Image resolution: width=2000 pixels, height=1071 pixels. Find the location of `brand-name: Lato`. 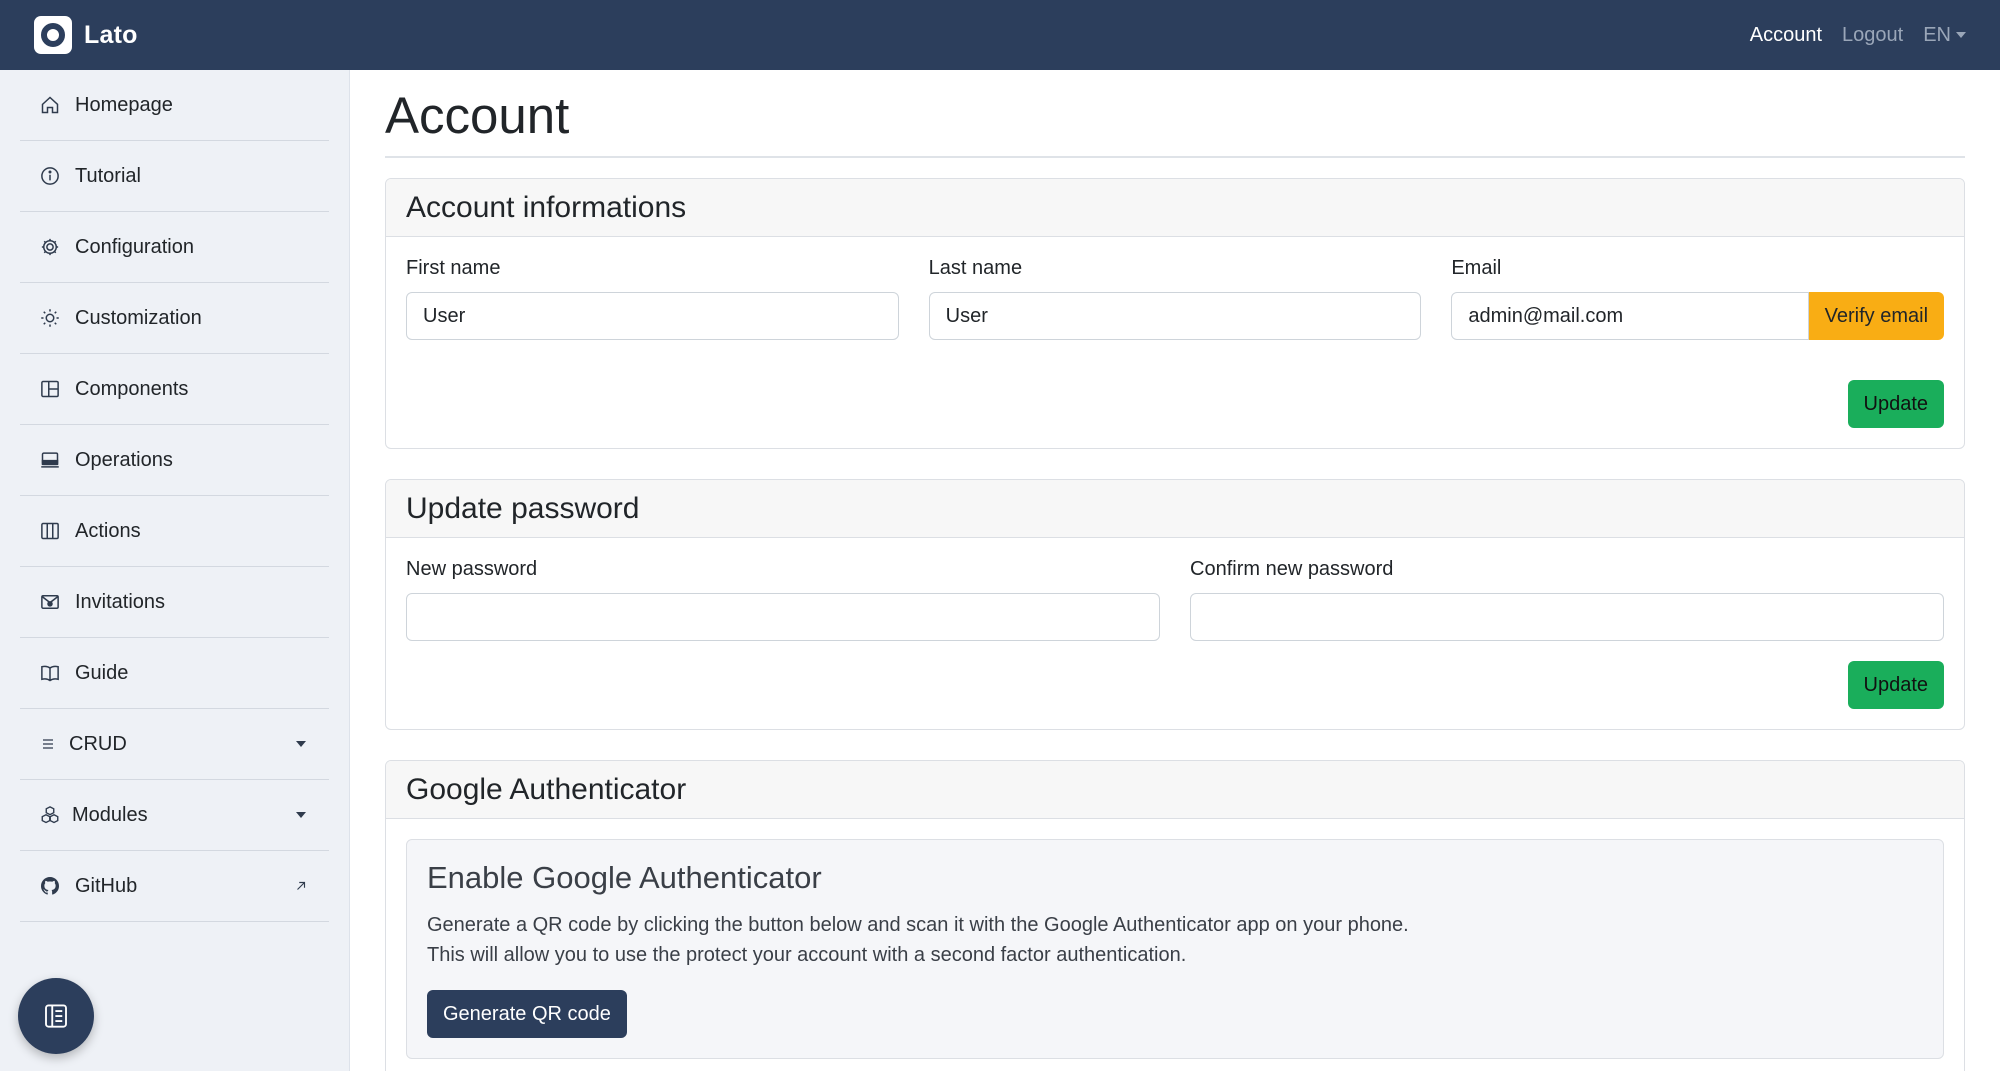

brand-name: Lato is located at coordinates (111, 34).